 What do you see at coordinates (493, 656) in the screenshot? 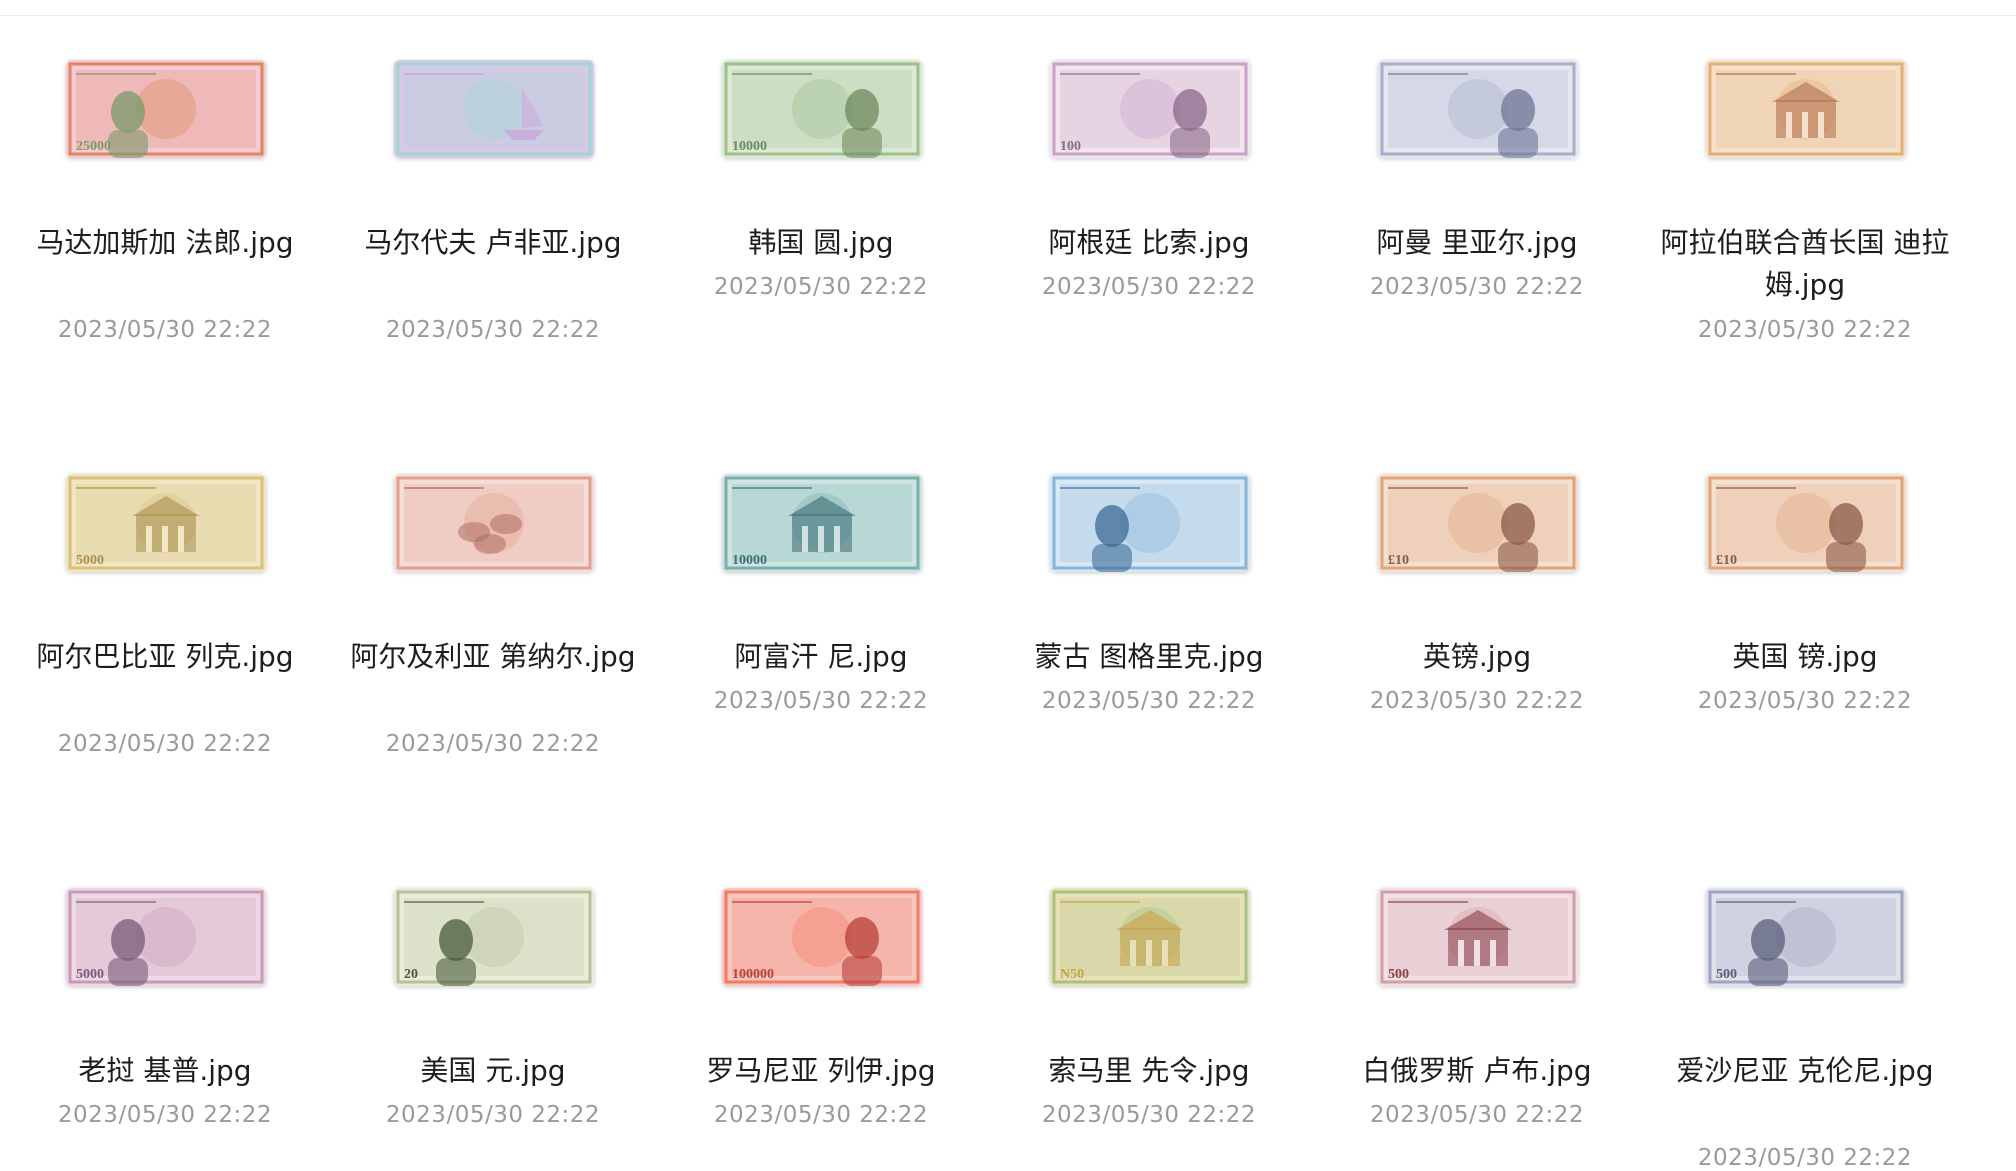
I see `file-name: 阿尔及利亚 第纳尔.jpg` at bounding box center [493, 656].